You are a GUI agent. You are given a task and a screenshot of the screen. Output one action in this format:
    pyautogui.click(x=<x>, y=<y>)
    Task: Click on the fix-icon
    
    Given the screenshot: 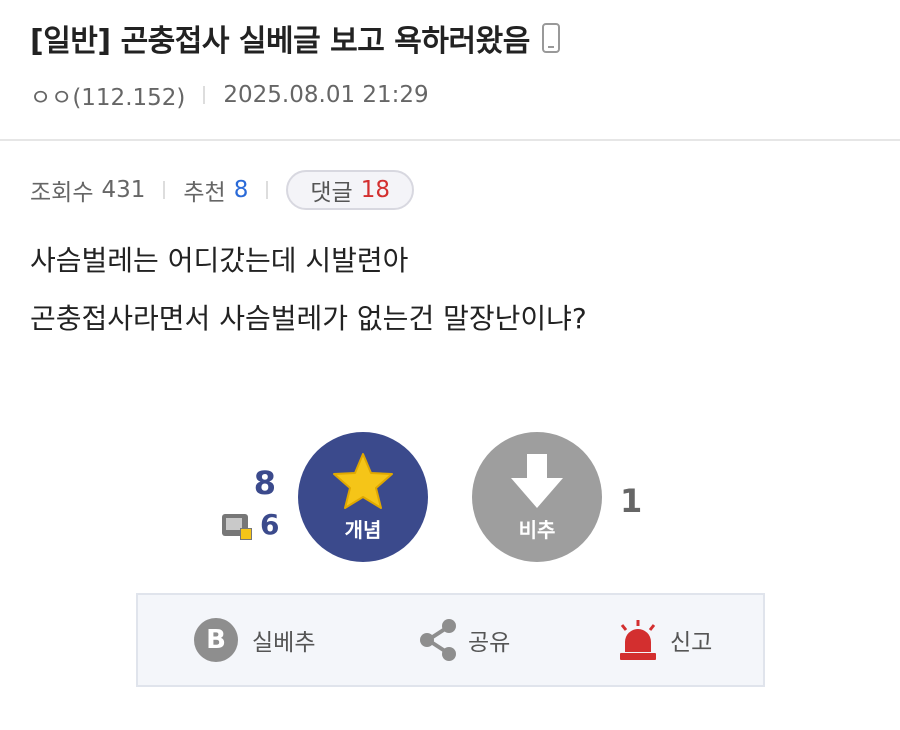 What is the action you would take?
    pyautogui.click(x=237, y=526)
    